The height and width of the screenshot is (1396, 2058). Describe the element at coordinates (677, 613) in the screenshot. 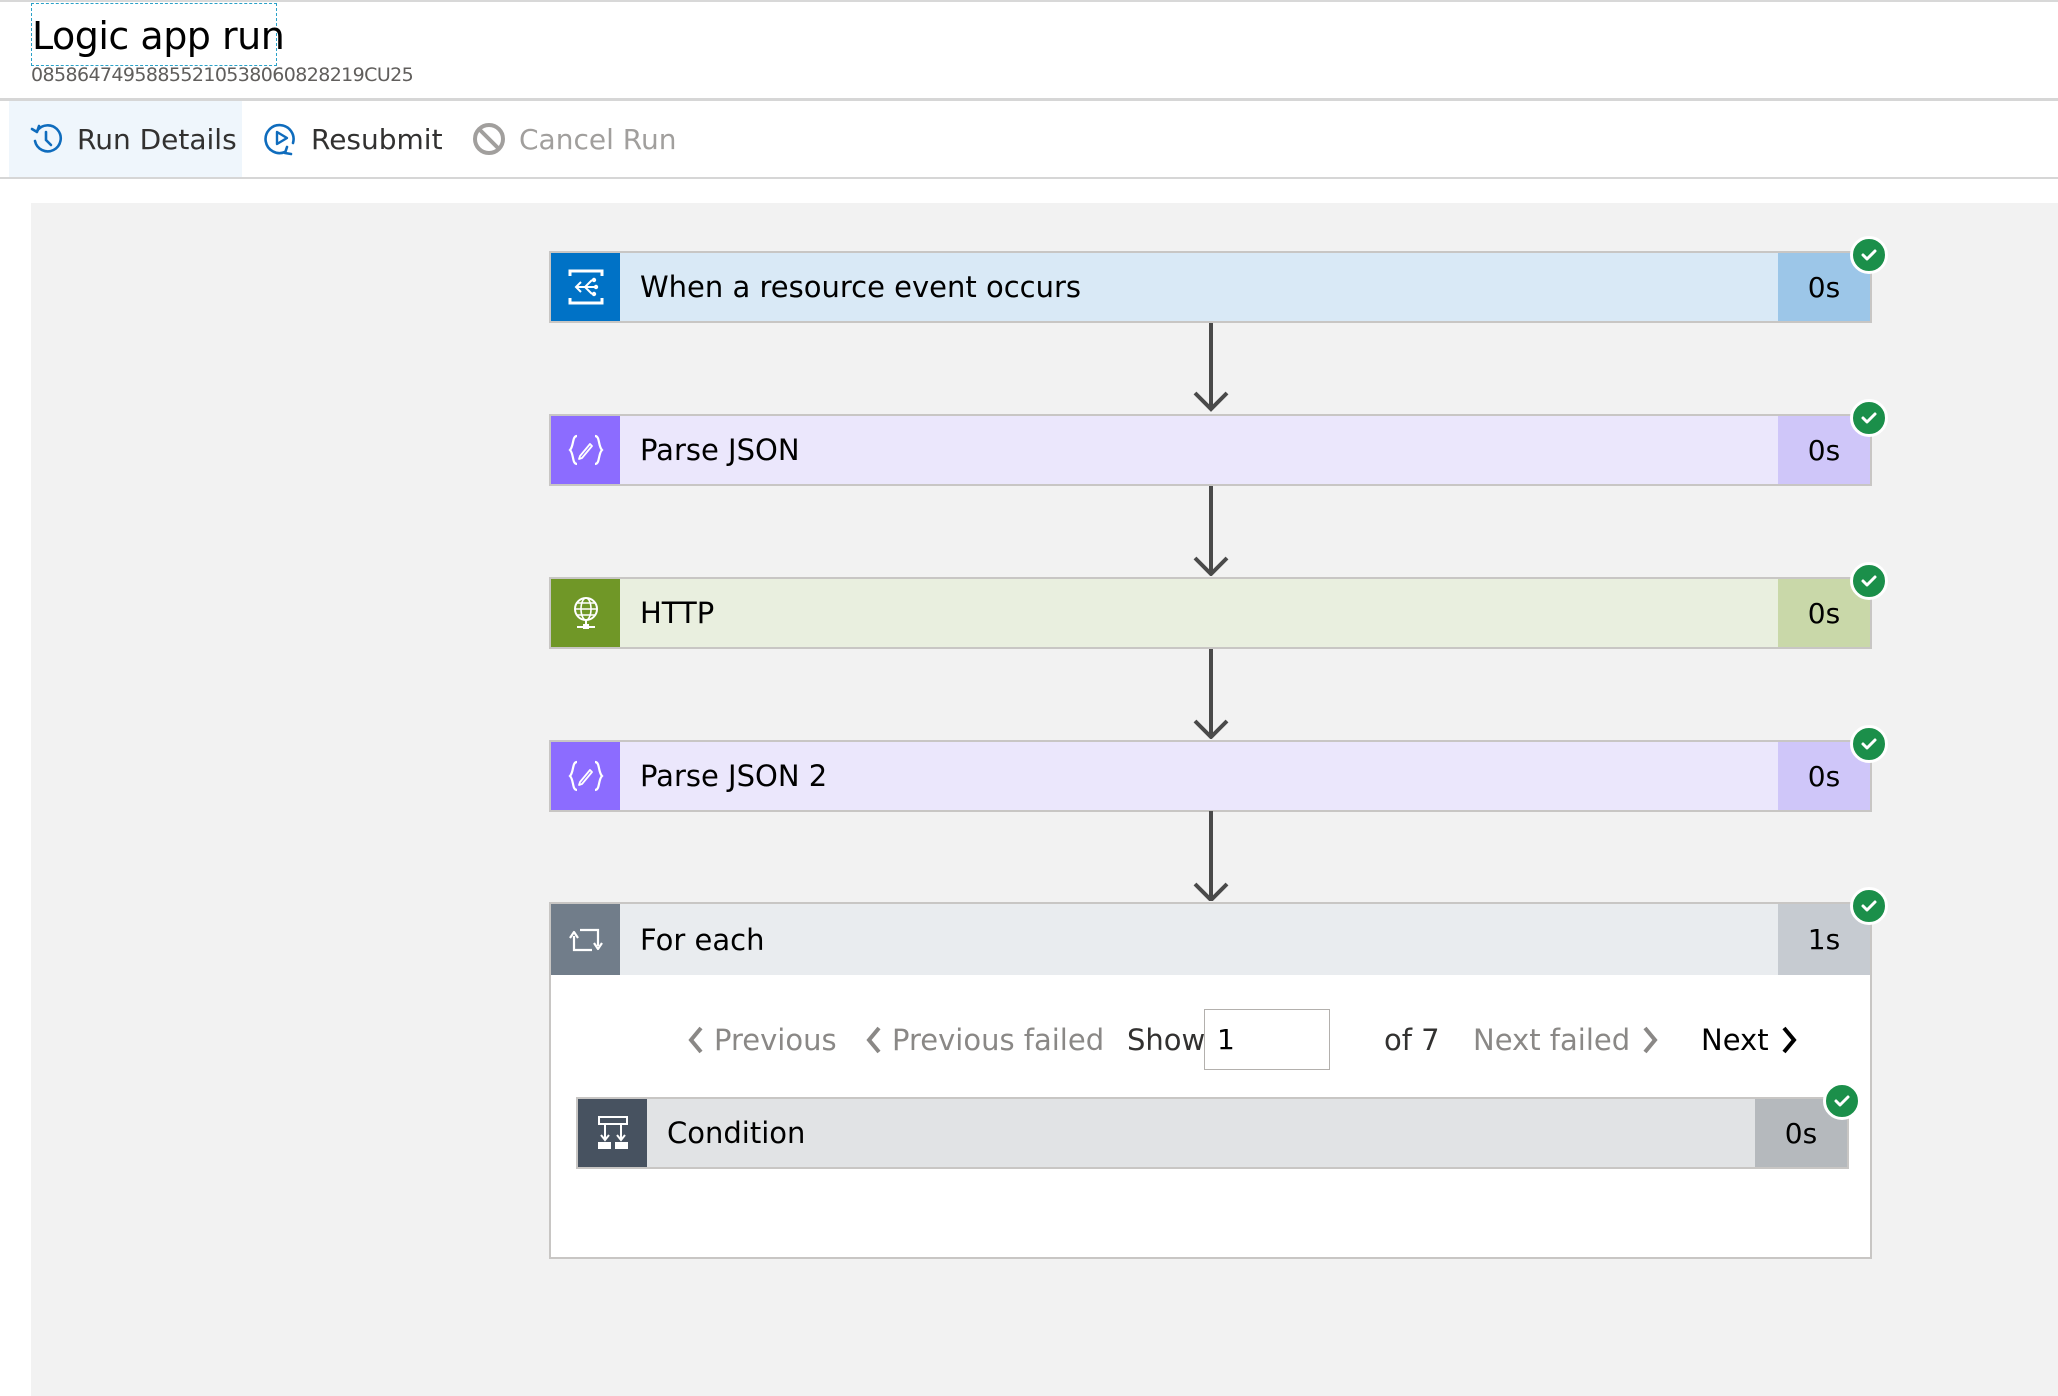

I see `step-title: HTTP` at that location.